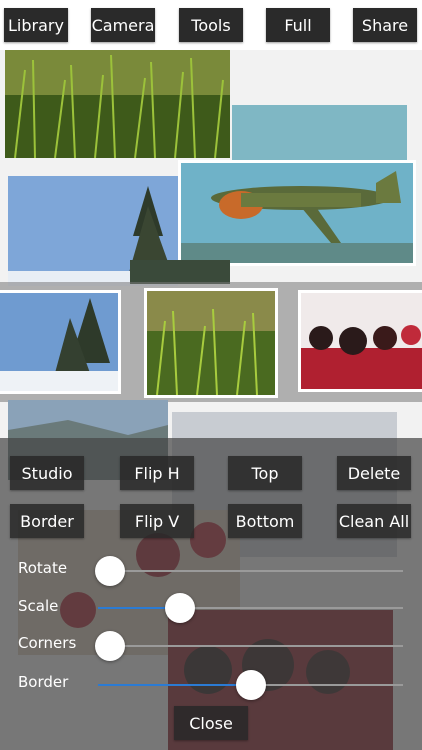  I want to click on corners-label: Corners, so click(47, 643).